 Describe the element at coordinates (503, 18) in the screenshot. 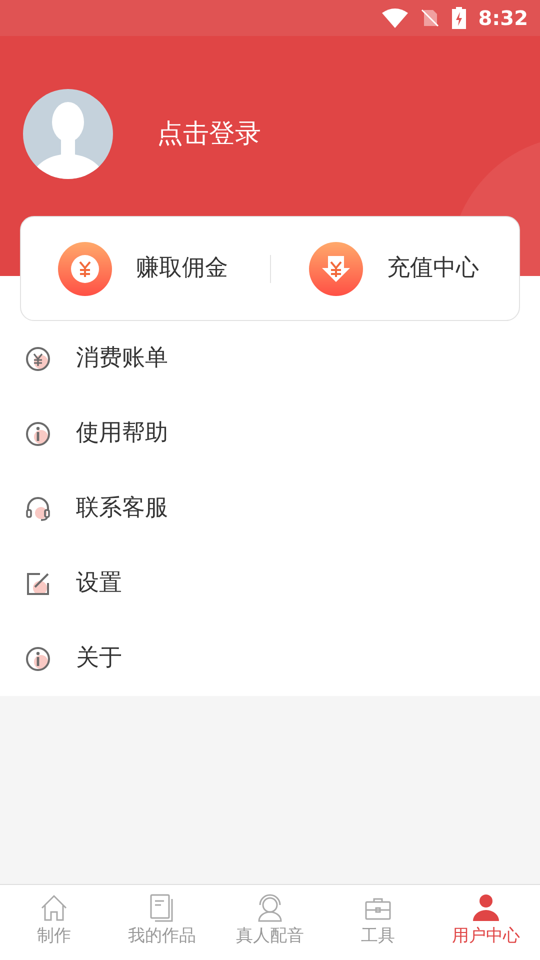

I see `clock-time: 8:32` at that location.